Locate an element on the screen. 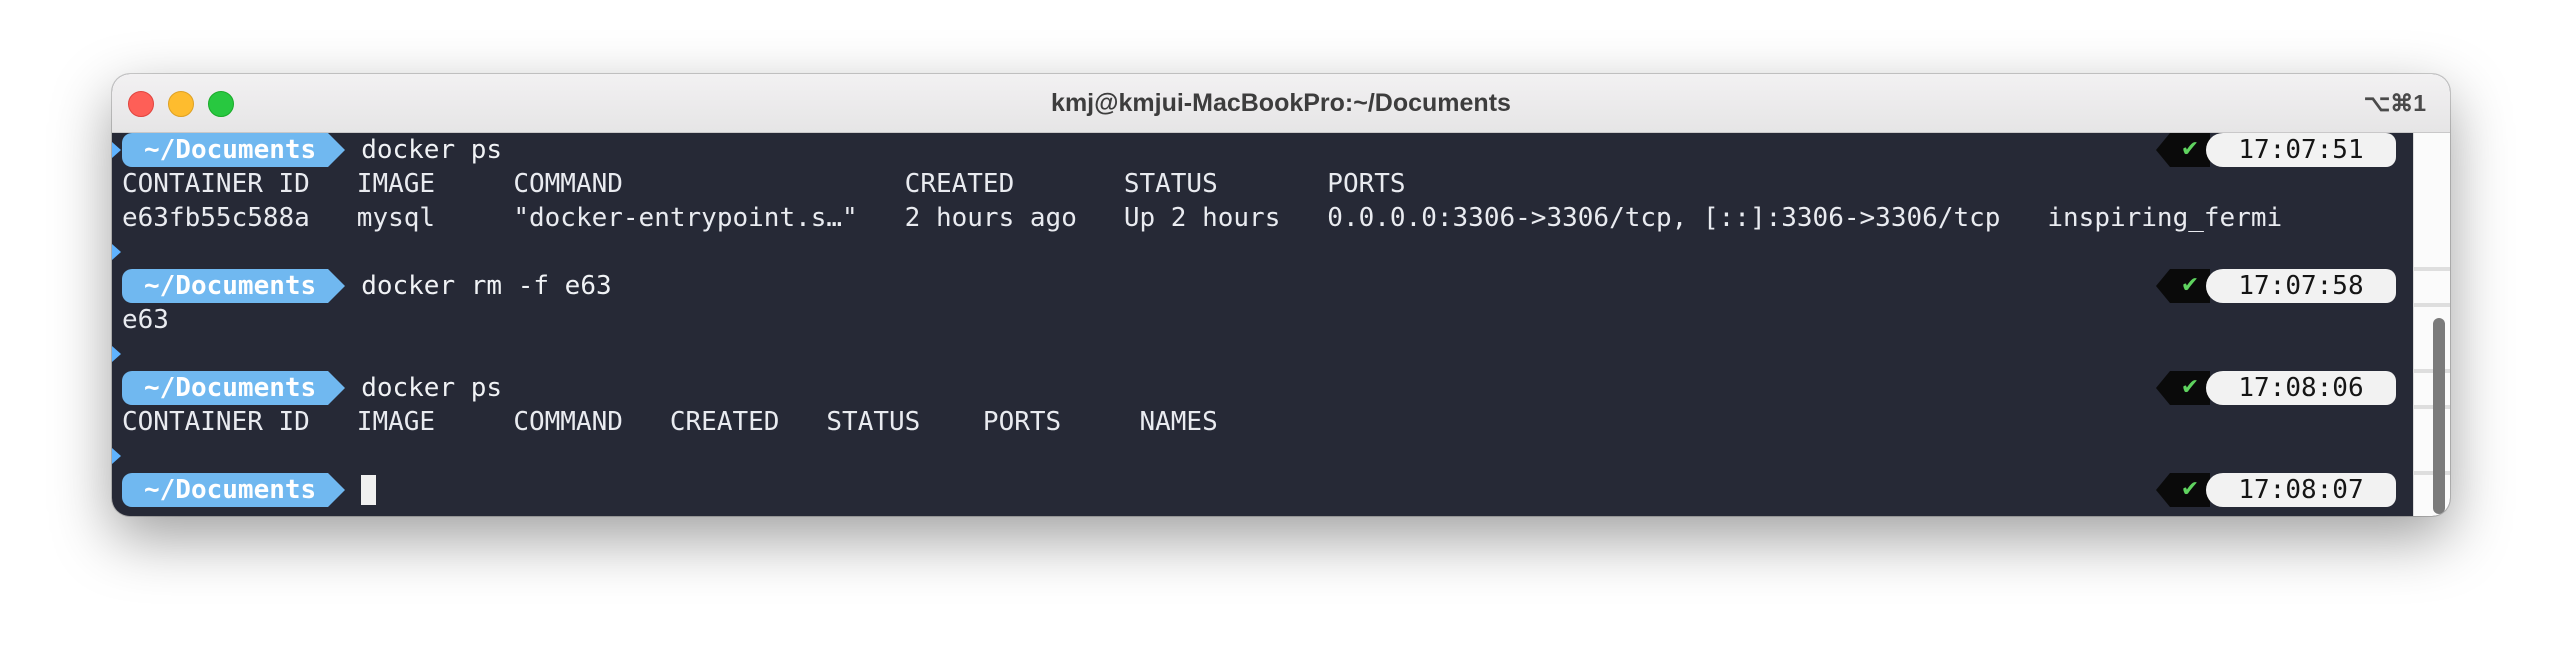  prompt-time: 17:08:07 is located at coordinates (2301, 490).